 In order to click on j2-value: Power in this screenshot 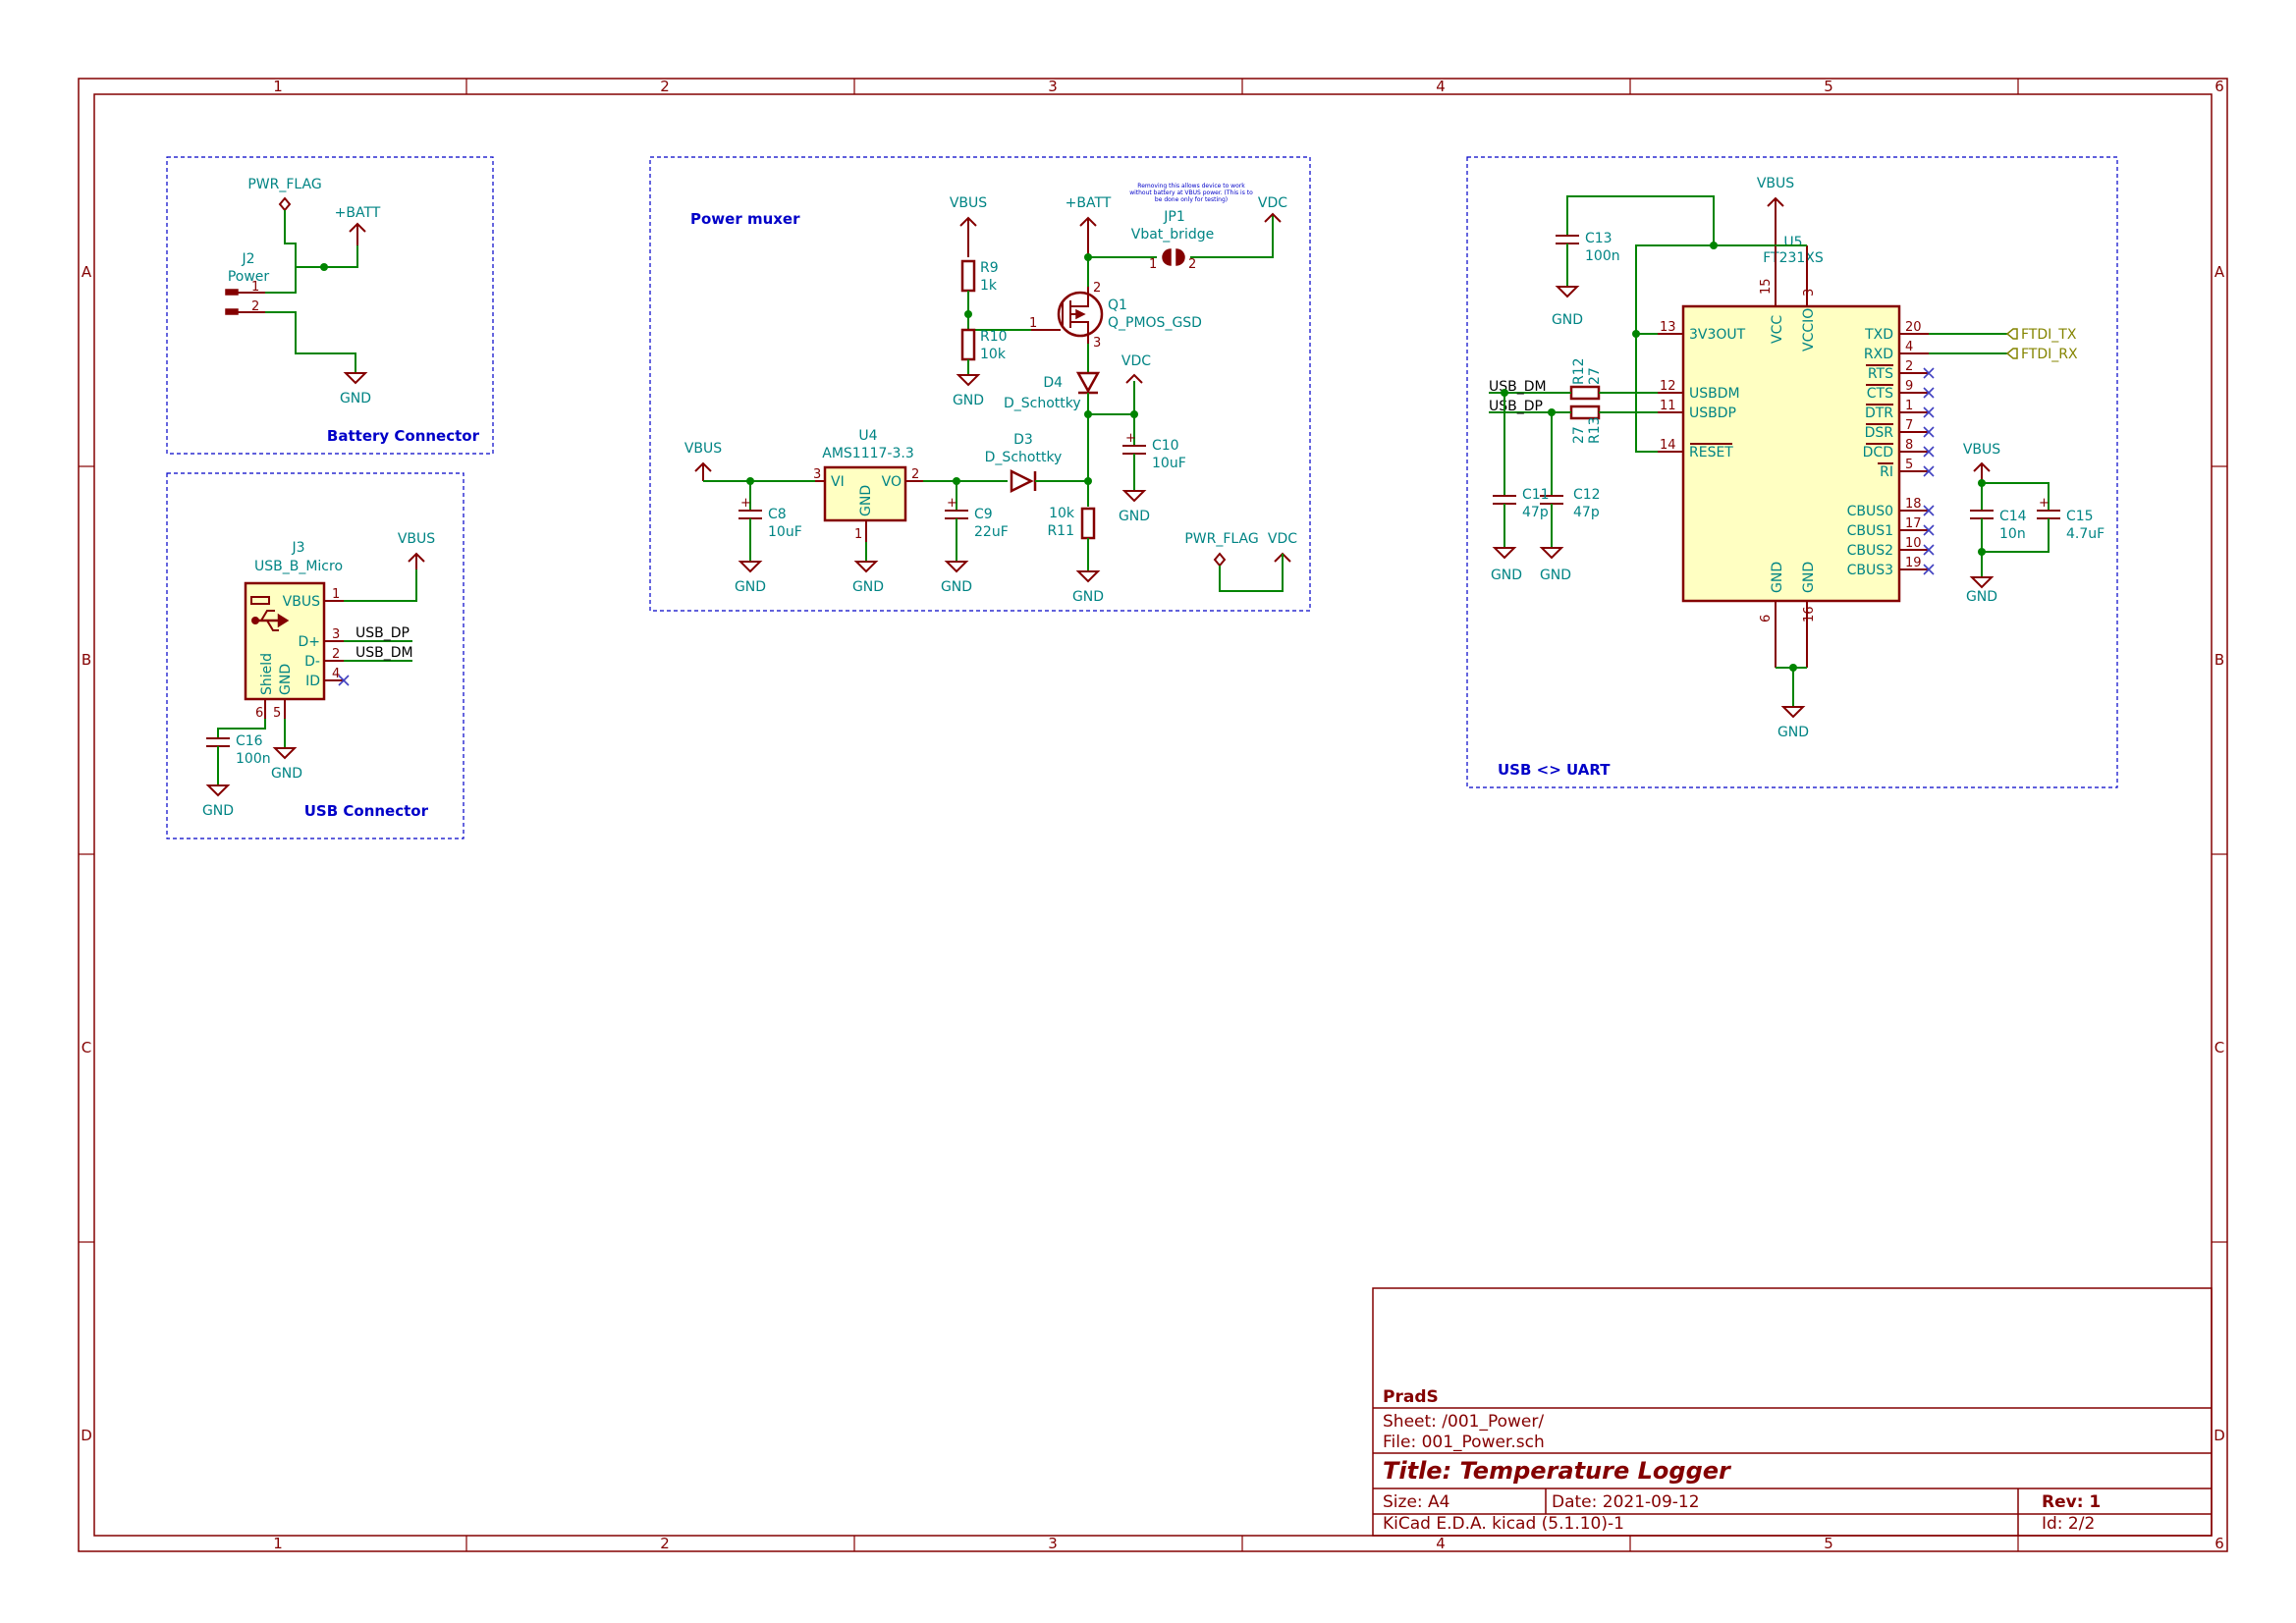, I will do `click(249, 277)`.